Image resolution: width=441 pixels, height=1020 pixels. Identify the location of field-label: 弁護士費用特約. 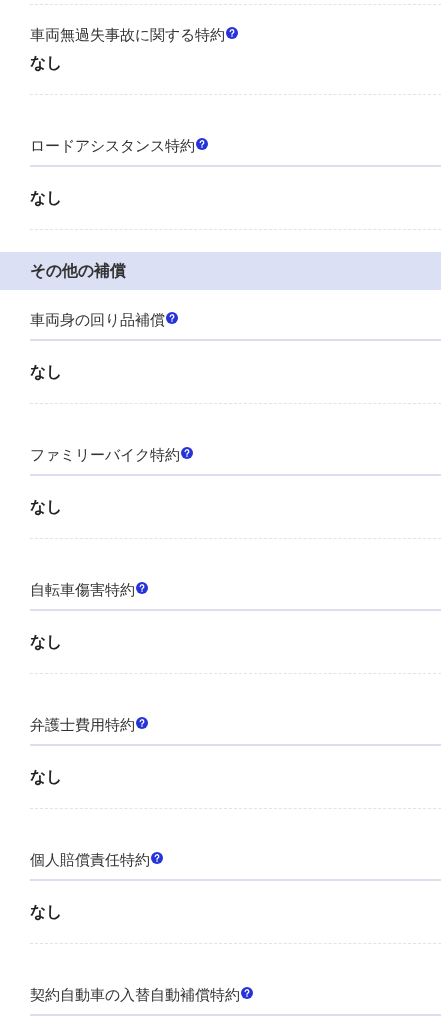
(82, 725).